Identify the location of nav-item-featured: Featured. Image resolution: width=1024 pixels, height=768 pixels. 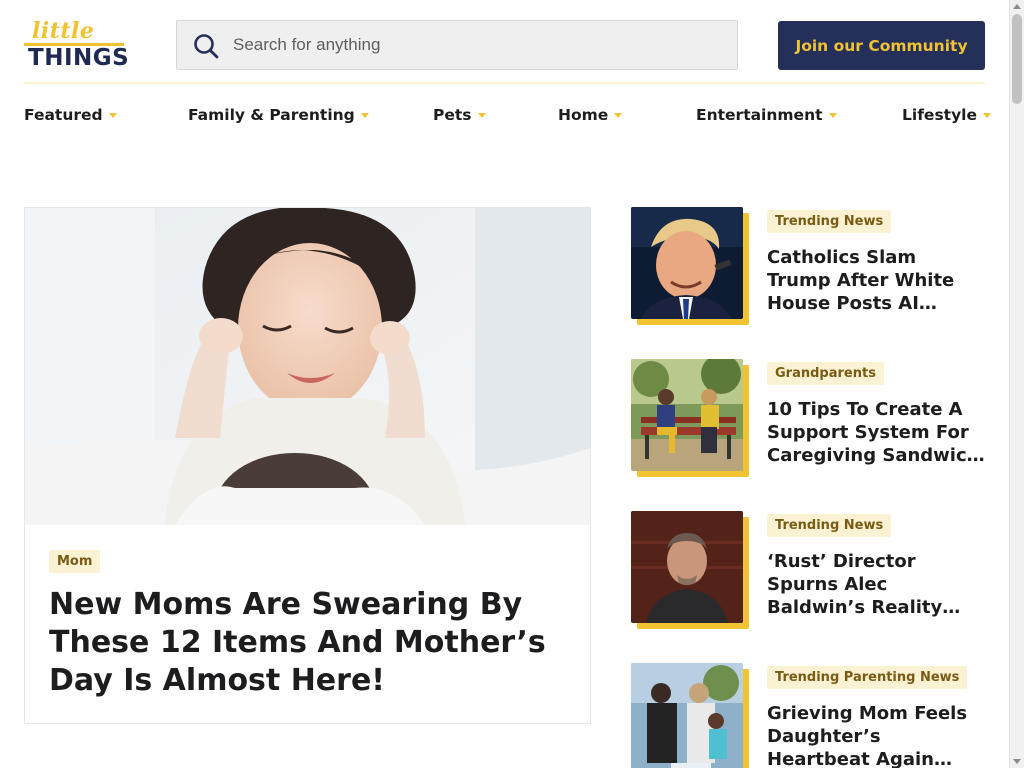
(70, 115).